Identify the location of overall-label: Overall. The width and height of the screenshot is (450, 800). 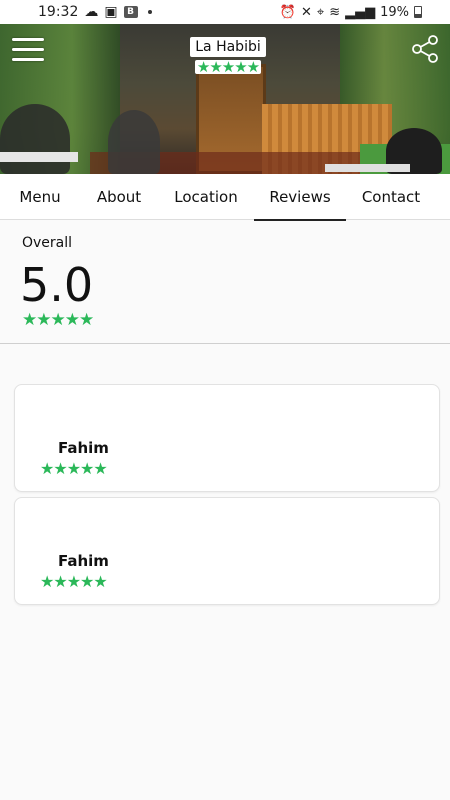
(47, 243).